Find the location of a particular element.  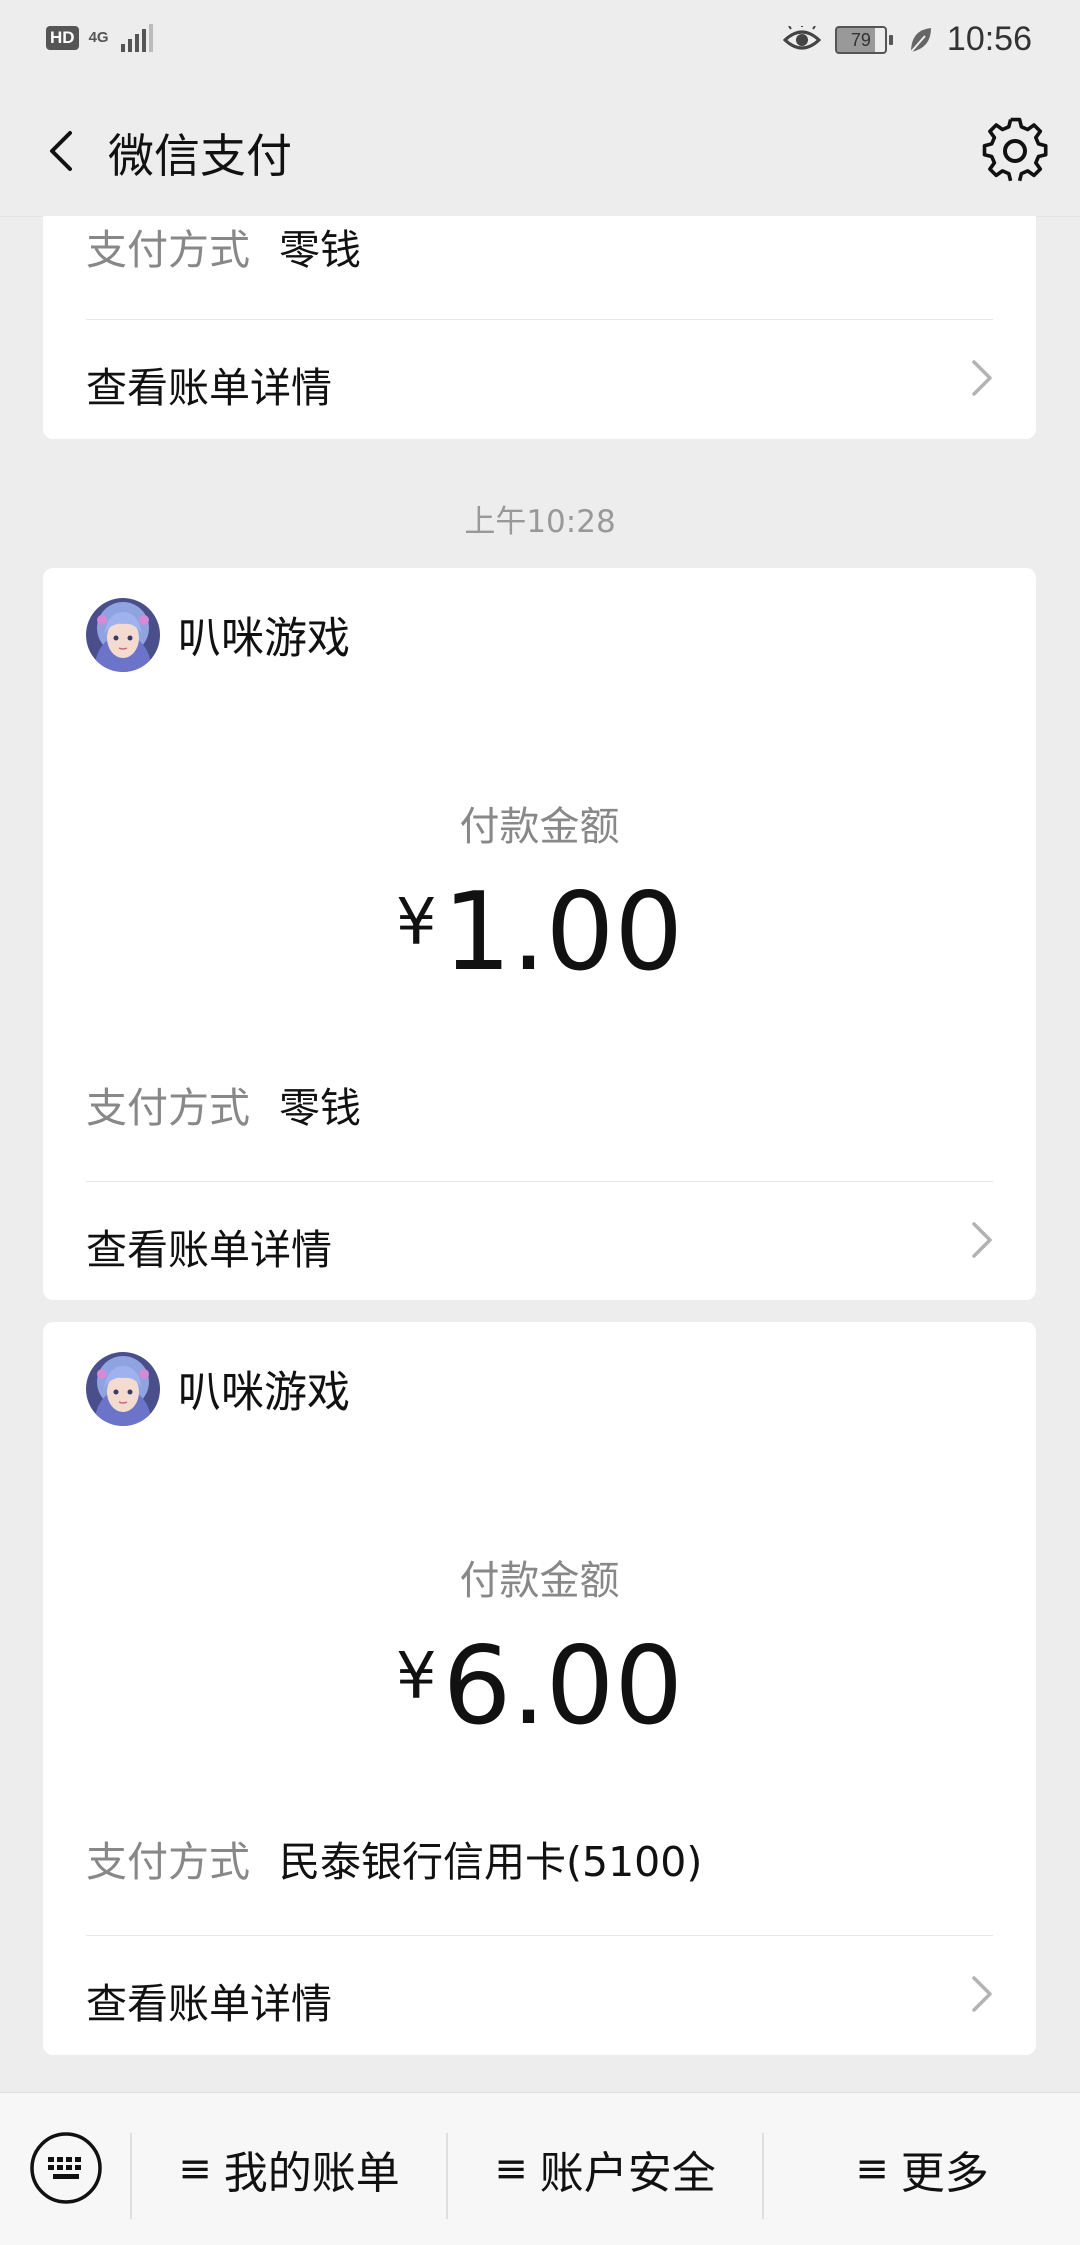

payment-amount: ¥1.00 is located at coordinates (539, 932).